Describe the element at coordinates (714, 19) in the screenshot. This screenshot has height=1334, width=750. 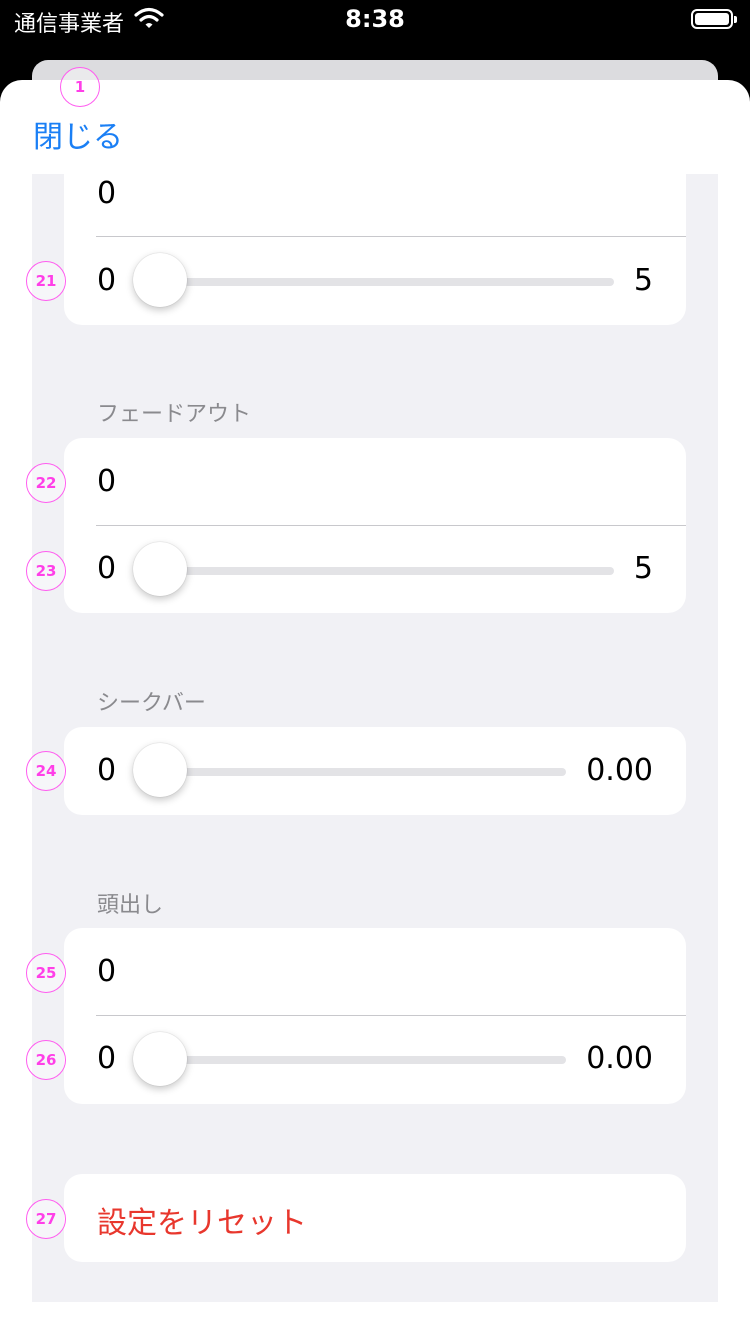
I see `battery-icon` at that location.